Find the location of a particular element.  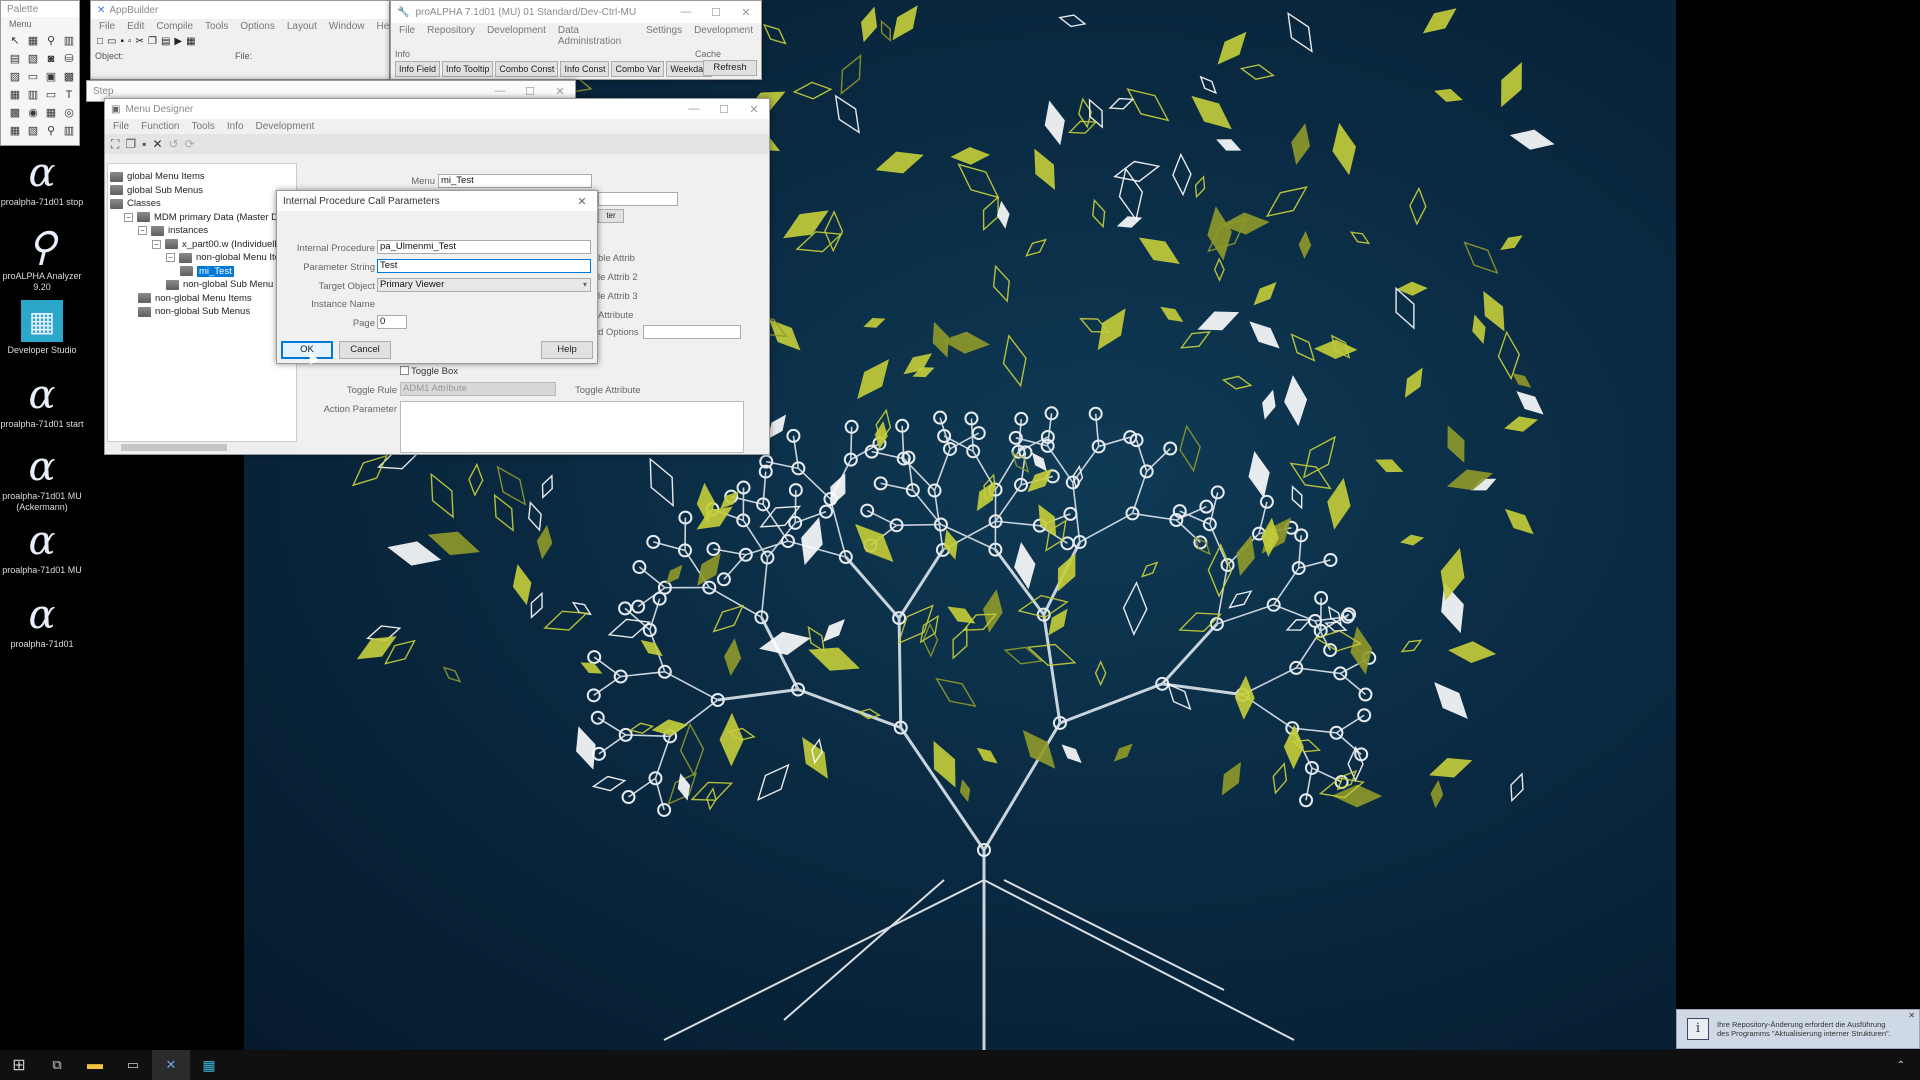

new-icon: □ is located at coordinates (100, 41).